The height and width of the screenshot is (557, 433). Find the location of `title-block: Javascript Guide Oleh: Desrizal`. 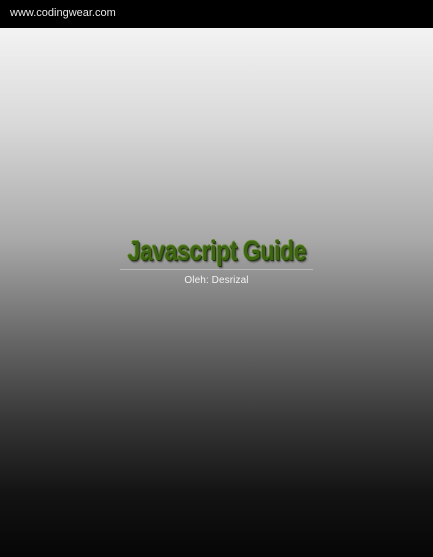

title-block: Javascript Guide Oleh: Desrizal is located at coordinates (216, 260).